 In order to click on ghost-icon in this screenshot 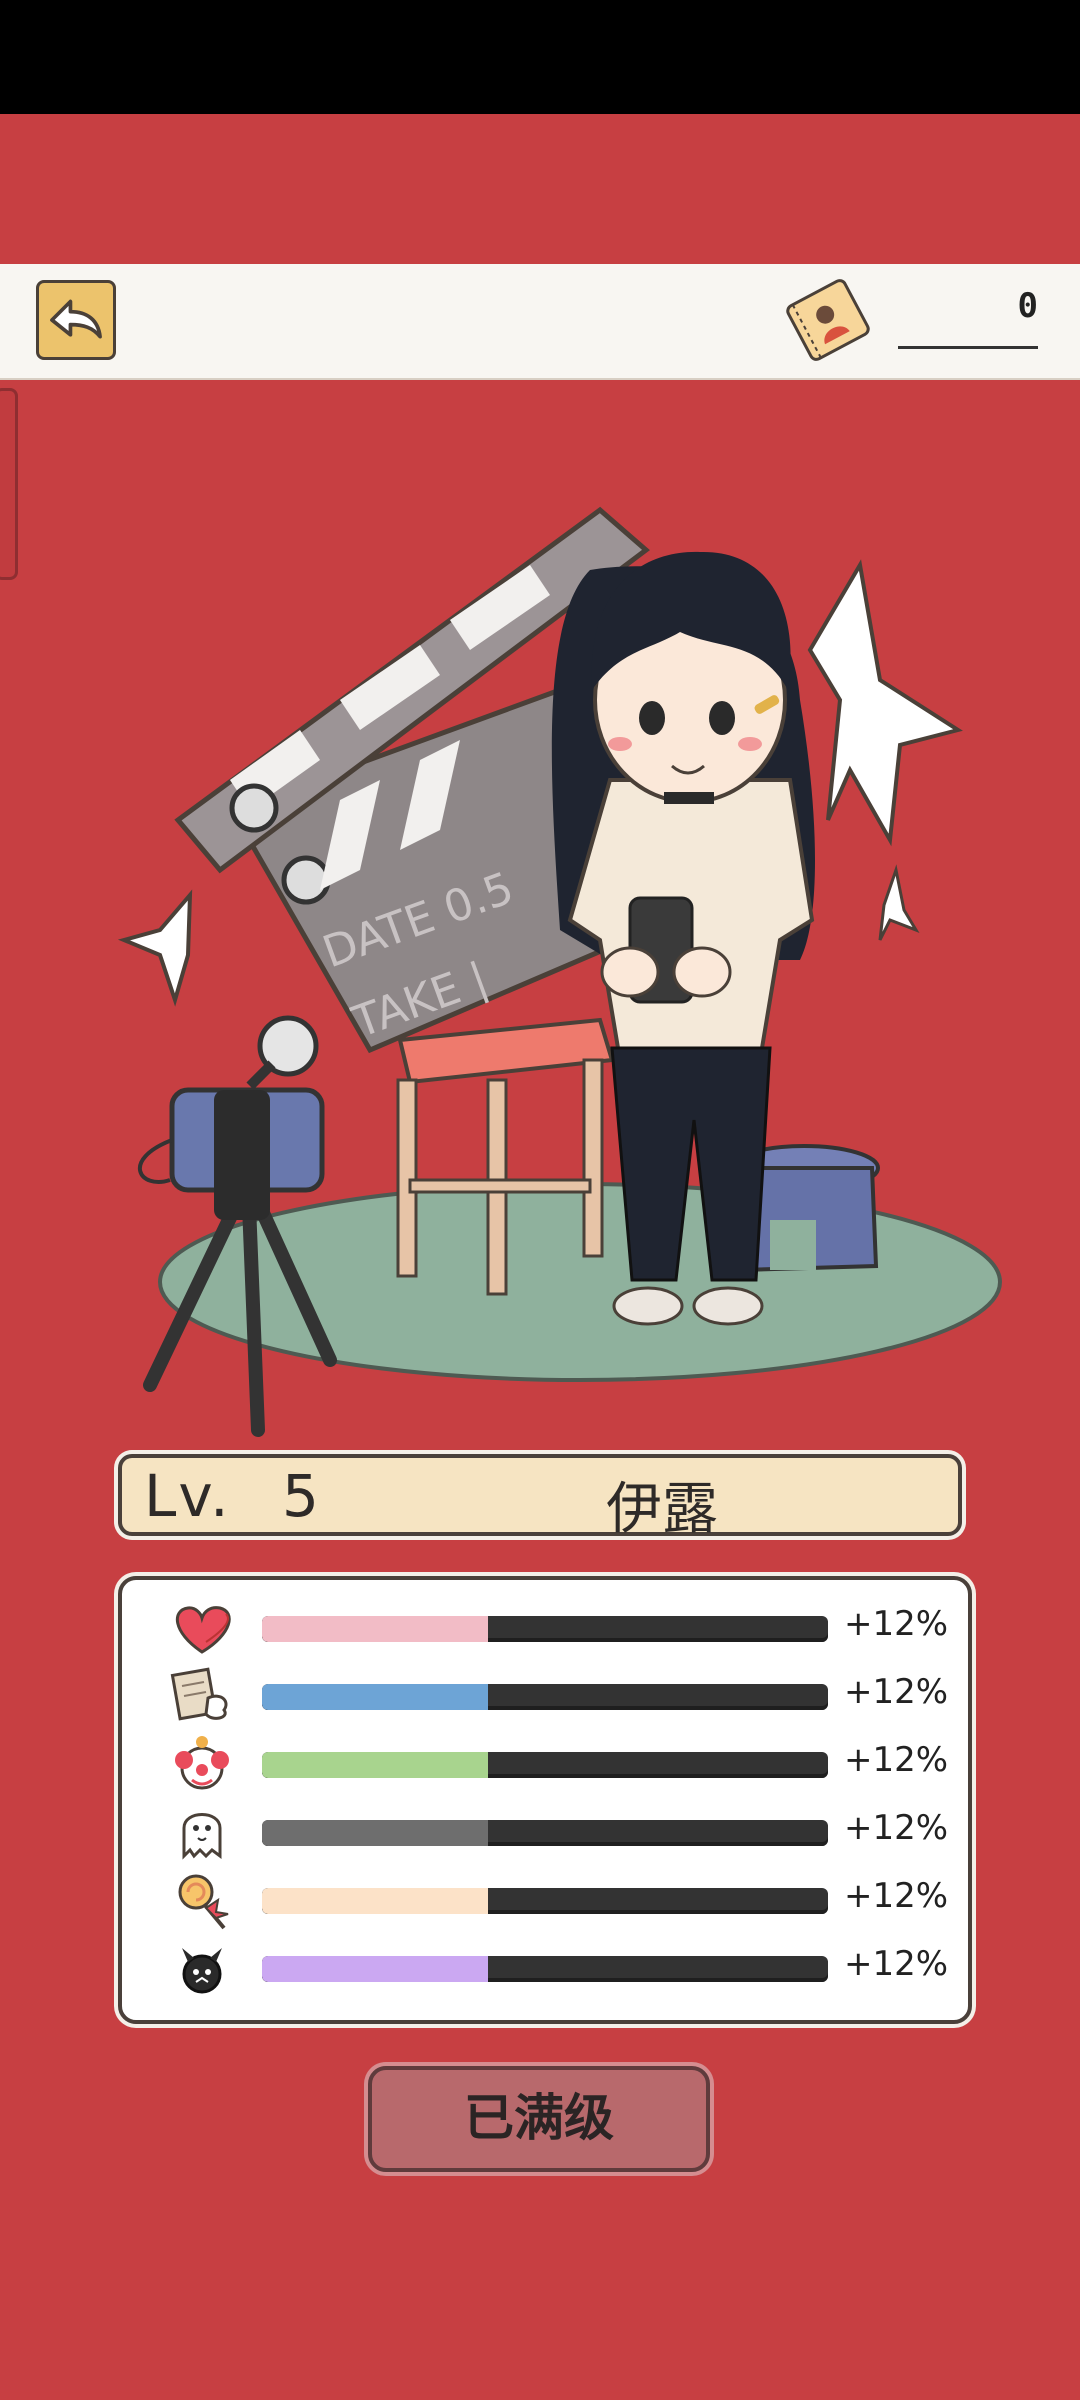, I will do `click(202, 1836)`.